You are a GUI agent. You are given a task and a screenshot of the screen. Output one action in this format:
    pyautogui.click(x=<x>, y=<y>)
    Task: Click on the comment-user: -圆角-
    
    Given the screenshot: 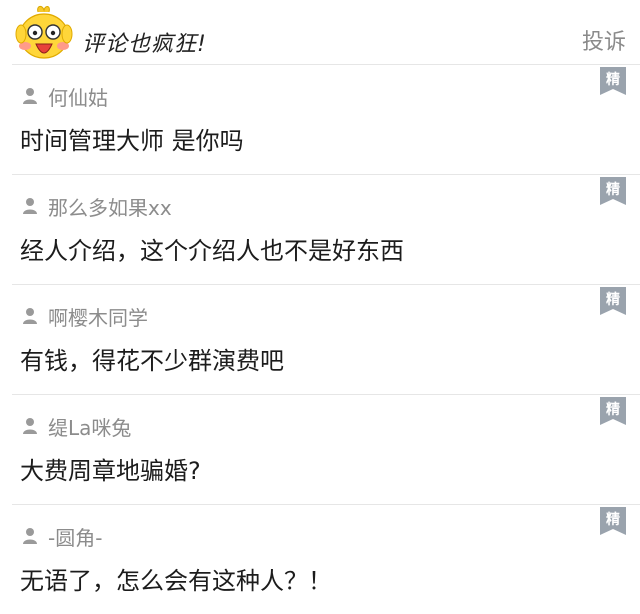 What is the action you would take?
    pyautogui.click(x=62, y=536)
    